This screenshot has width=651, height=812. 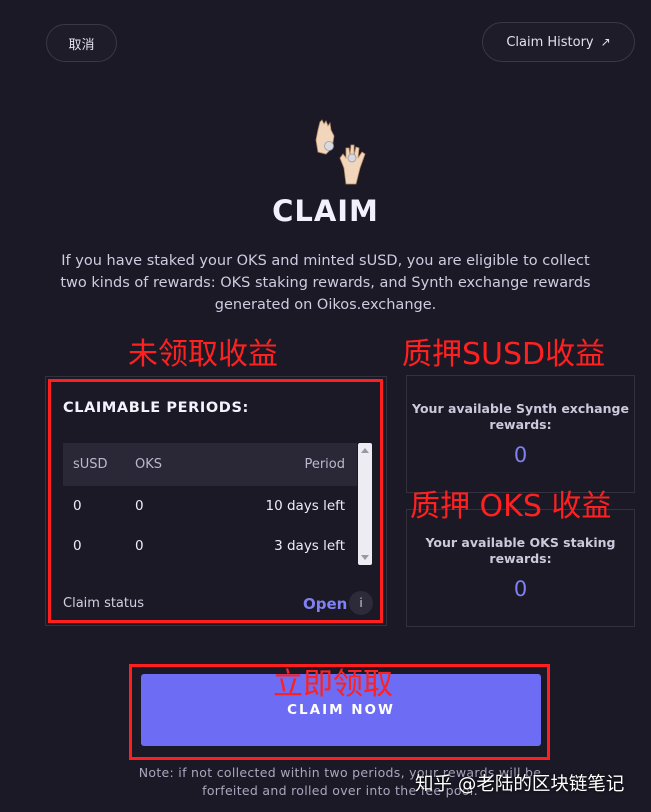 I want to click on annotation-unclaimed: 未领取收益, so click(x=203, y=354).